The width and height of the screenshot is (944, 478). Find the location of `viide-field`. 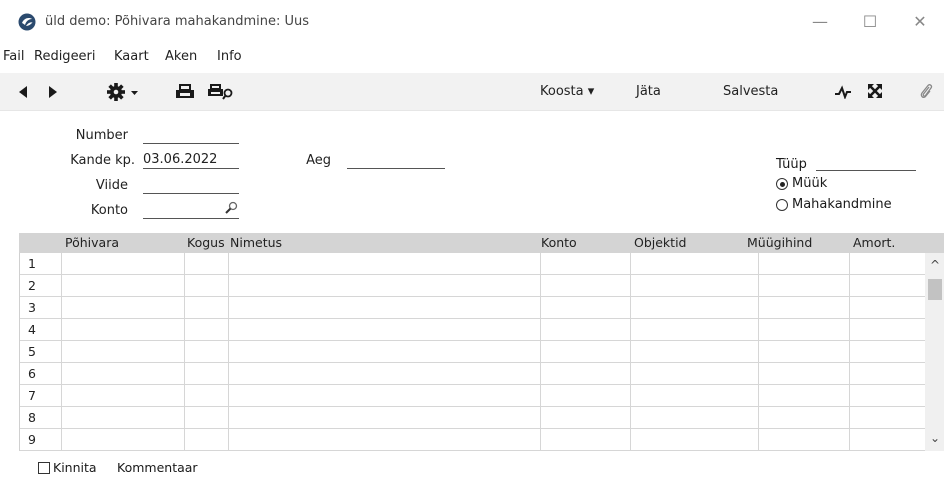

viide-field is located at coordinates (191, 185).